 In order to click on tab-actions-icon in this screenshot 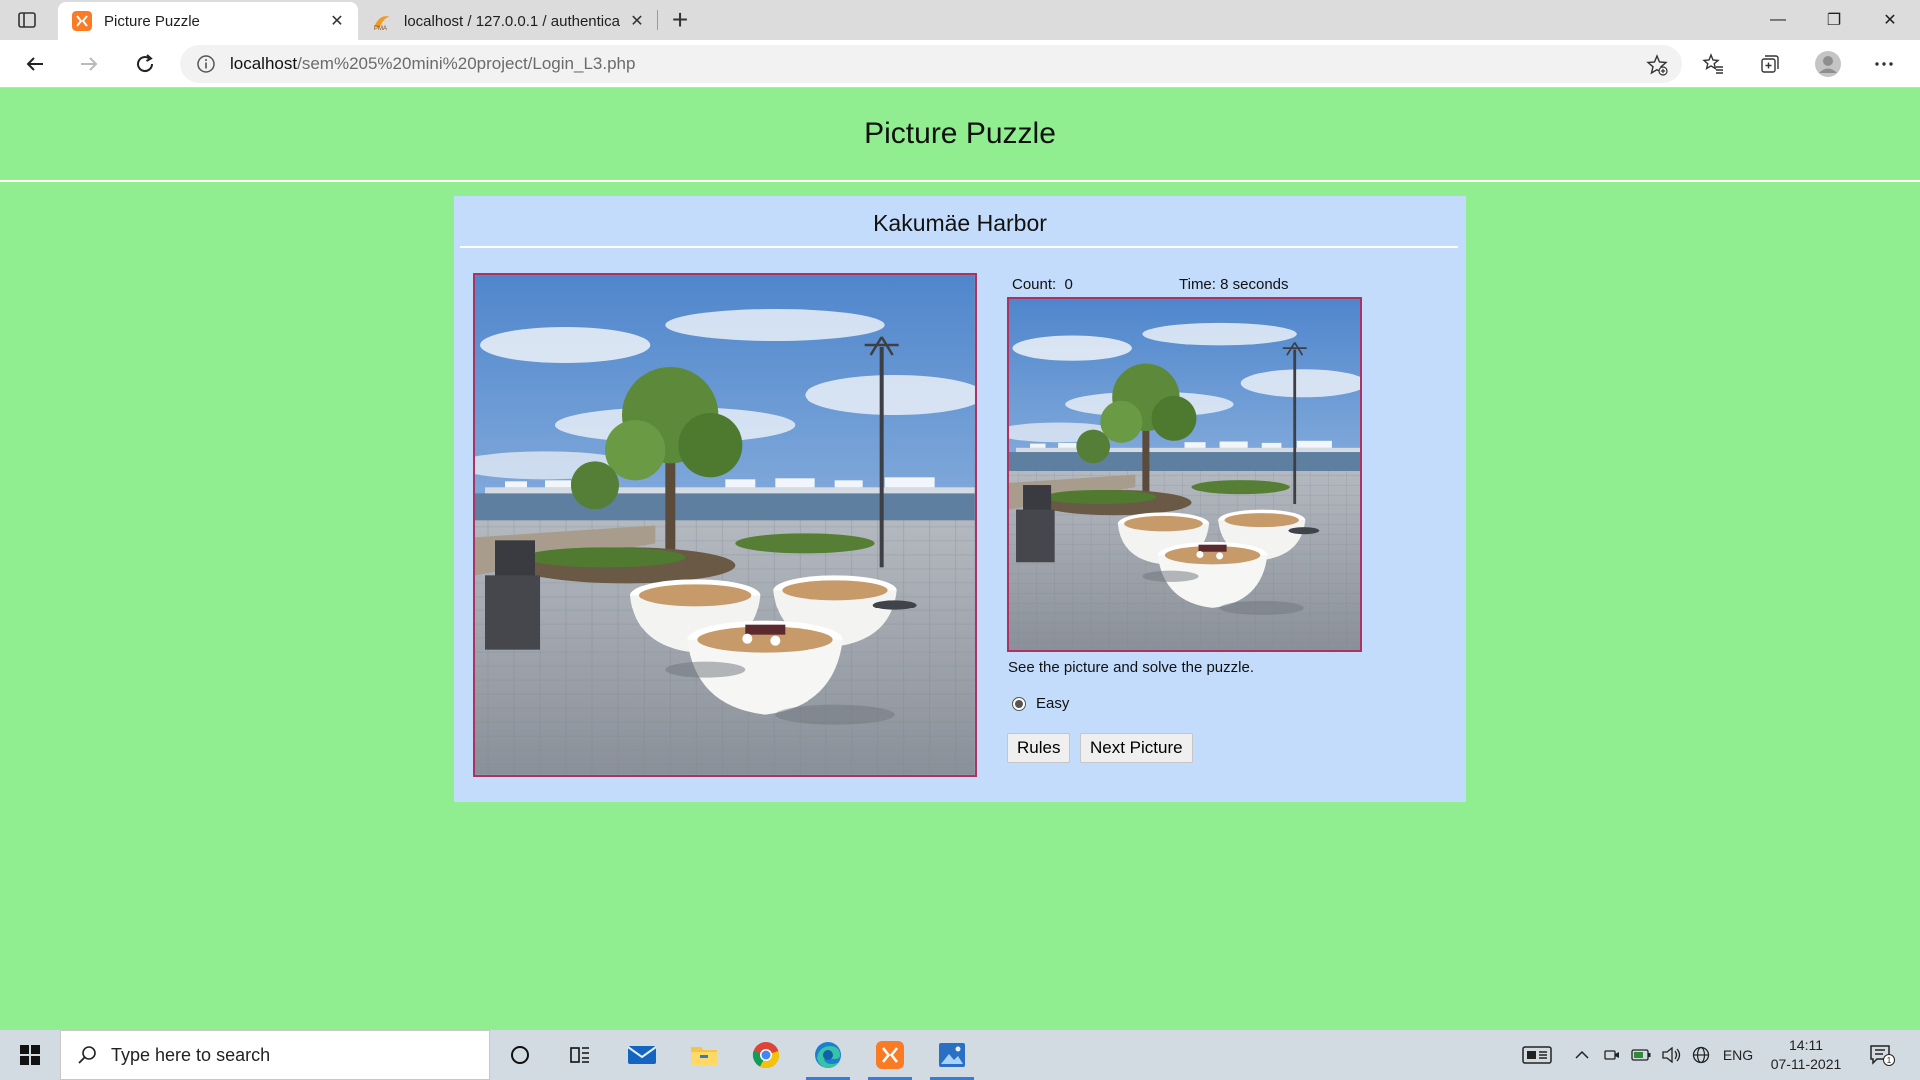, I will do `click(27, 20)`.